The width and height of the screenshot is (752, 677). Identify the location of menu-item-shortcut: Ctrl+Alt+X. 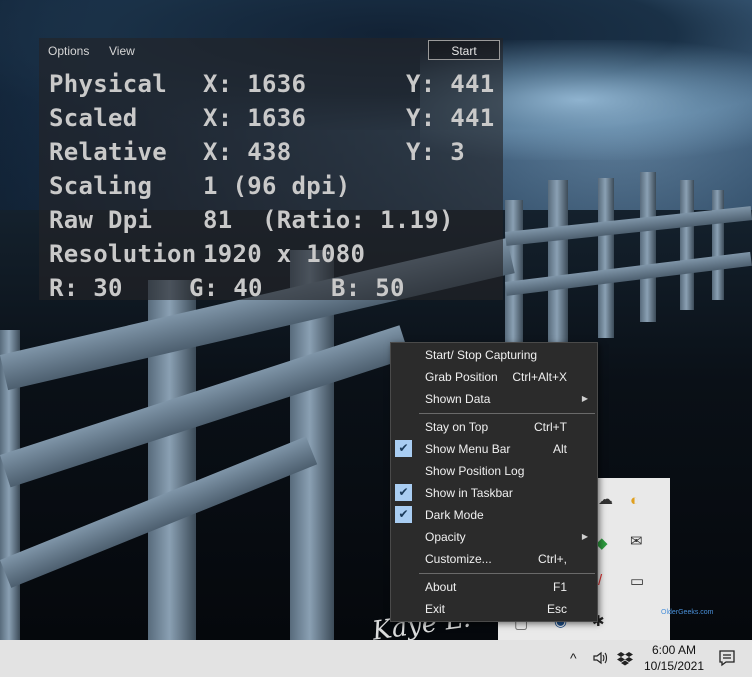
(539, 377).